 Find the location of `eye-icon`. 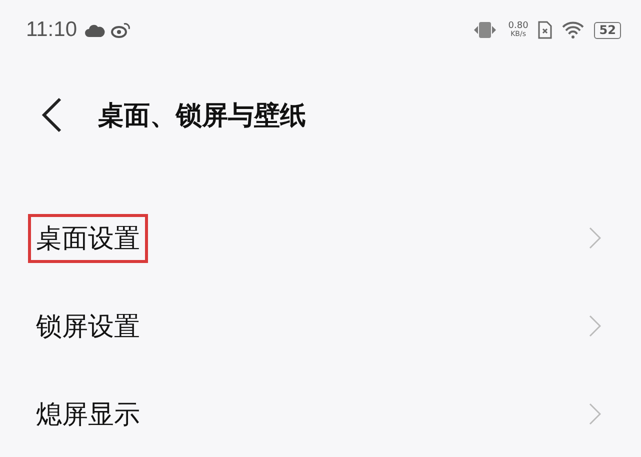

eye-icon is located at coordinates (121, 30).